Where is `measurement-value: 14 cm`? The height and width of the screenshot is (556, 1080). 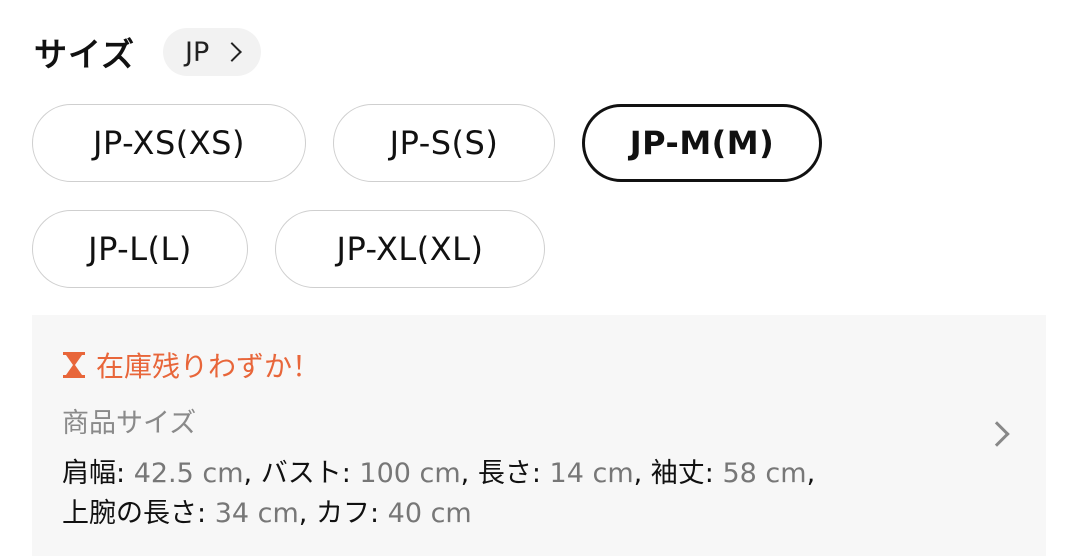
measurement-value: 14 cm is located at coordinates (591, 473).